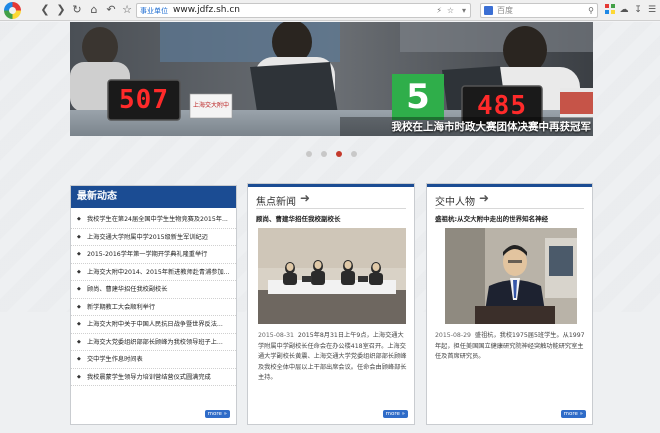  Describe the element at coordinates (331, 185) in the screenshot. I see `focus-top-bar` at that location.